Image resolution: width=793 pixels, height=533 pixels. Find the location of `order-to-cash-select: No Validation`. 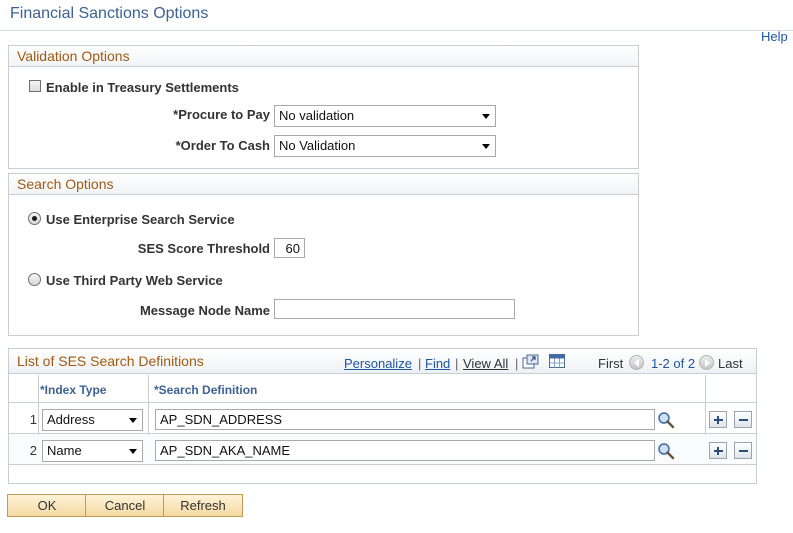

order-to-cash-select: No Validation is located at coordinates (385, 146).